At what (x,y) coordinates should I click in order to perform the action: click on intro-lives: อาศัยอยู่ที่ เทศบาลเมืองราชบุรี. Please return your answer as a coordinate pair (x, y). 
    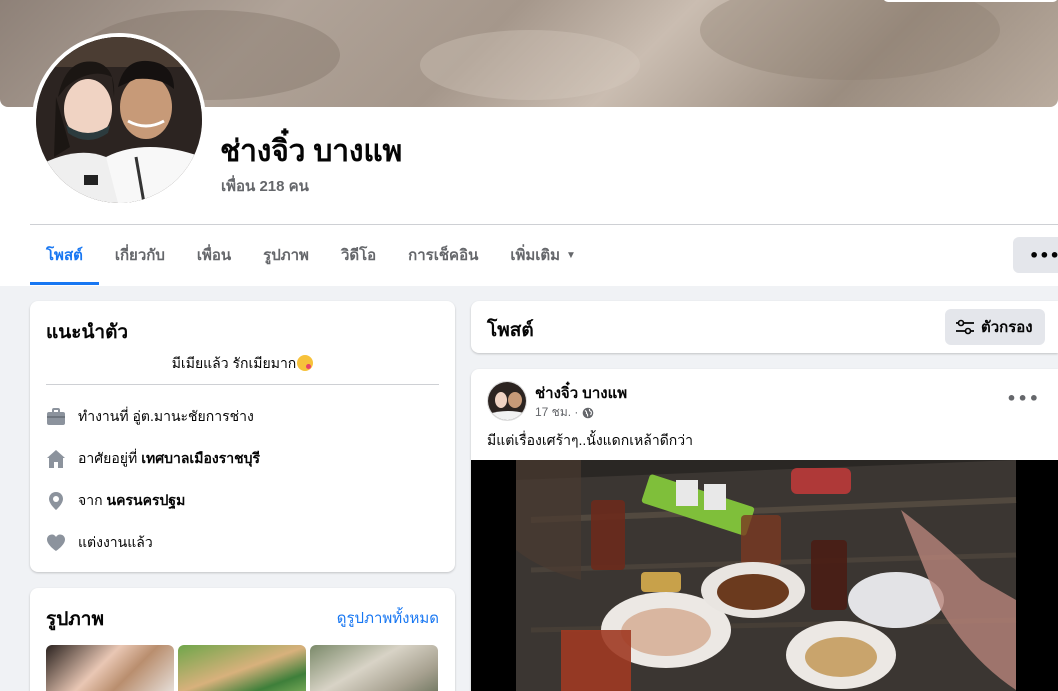
    Looking at the image, I should click on (153, 459).